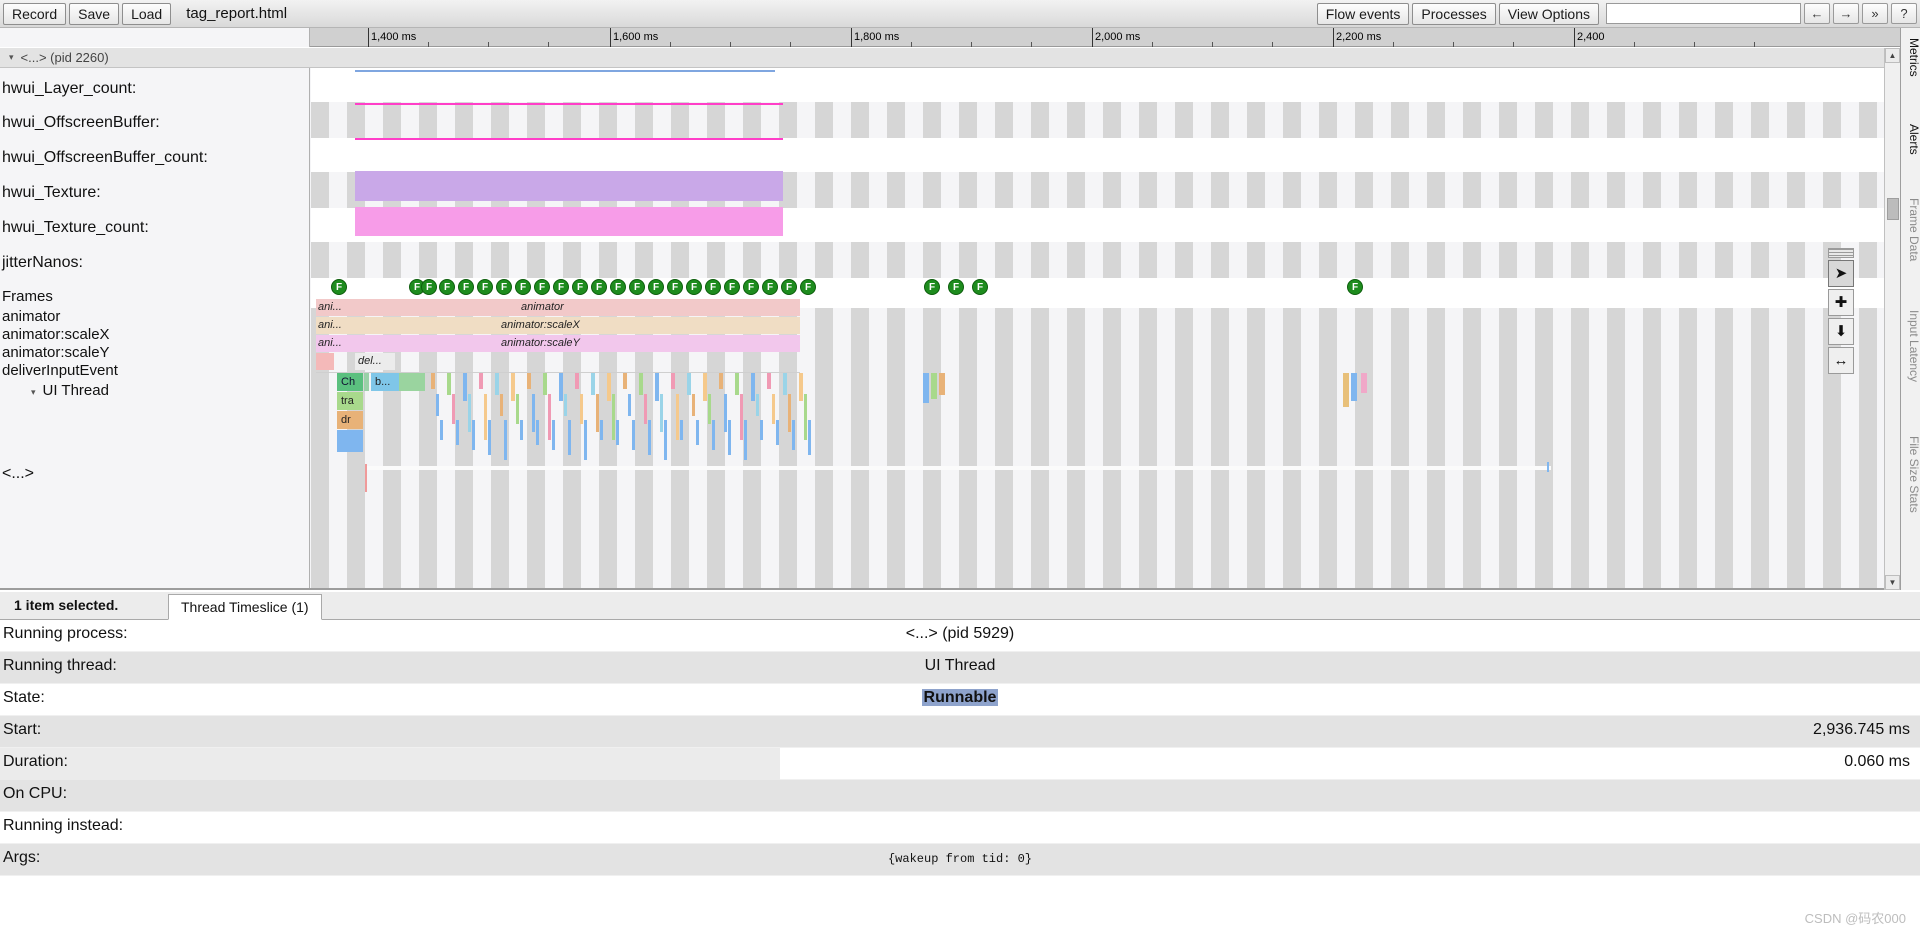 This screenshot has height=935, width=1920. Describe the element at coordinates (80, 123) in the screenshot. I see `track-label-hwui-offscreenbuffer: hwui_OffscreenBuffer:` at that location.